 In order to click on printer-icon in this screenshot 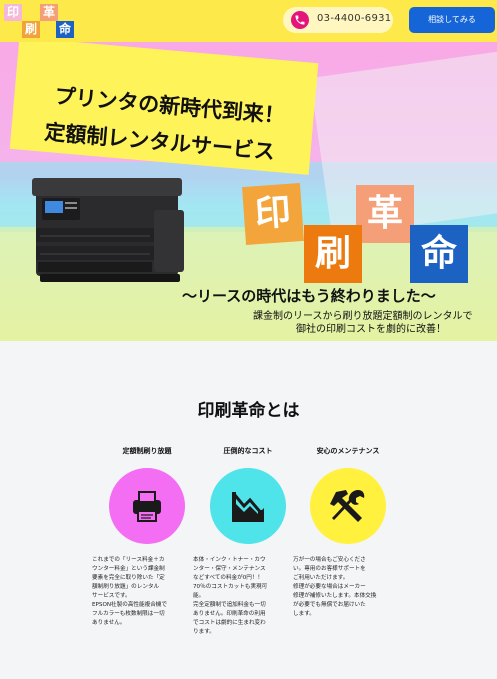, I will do `click(147, 506)`.